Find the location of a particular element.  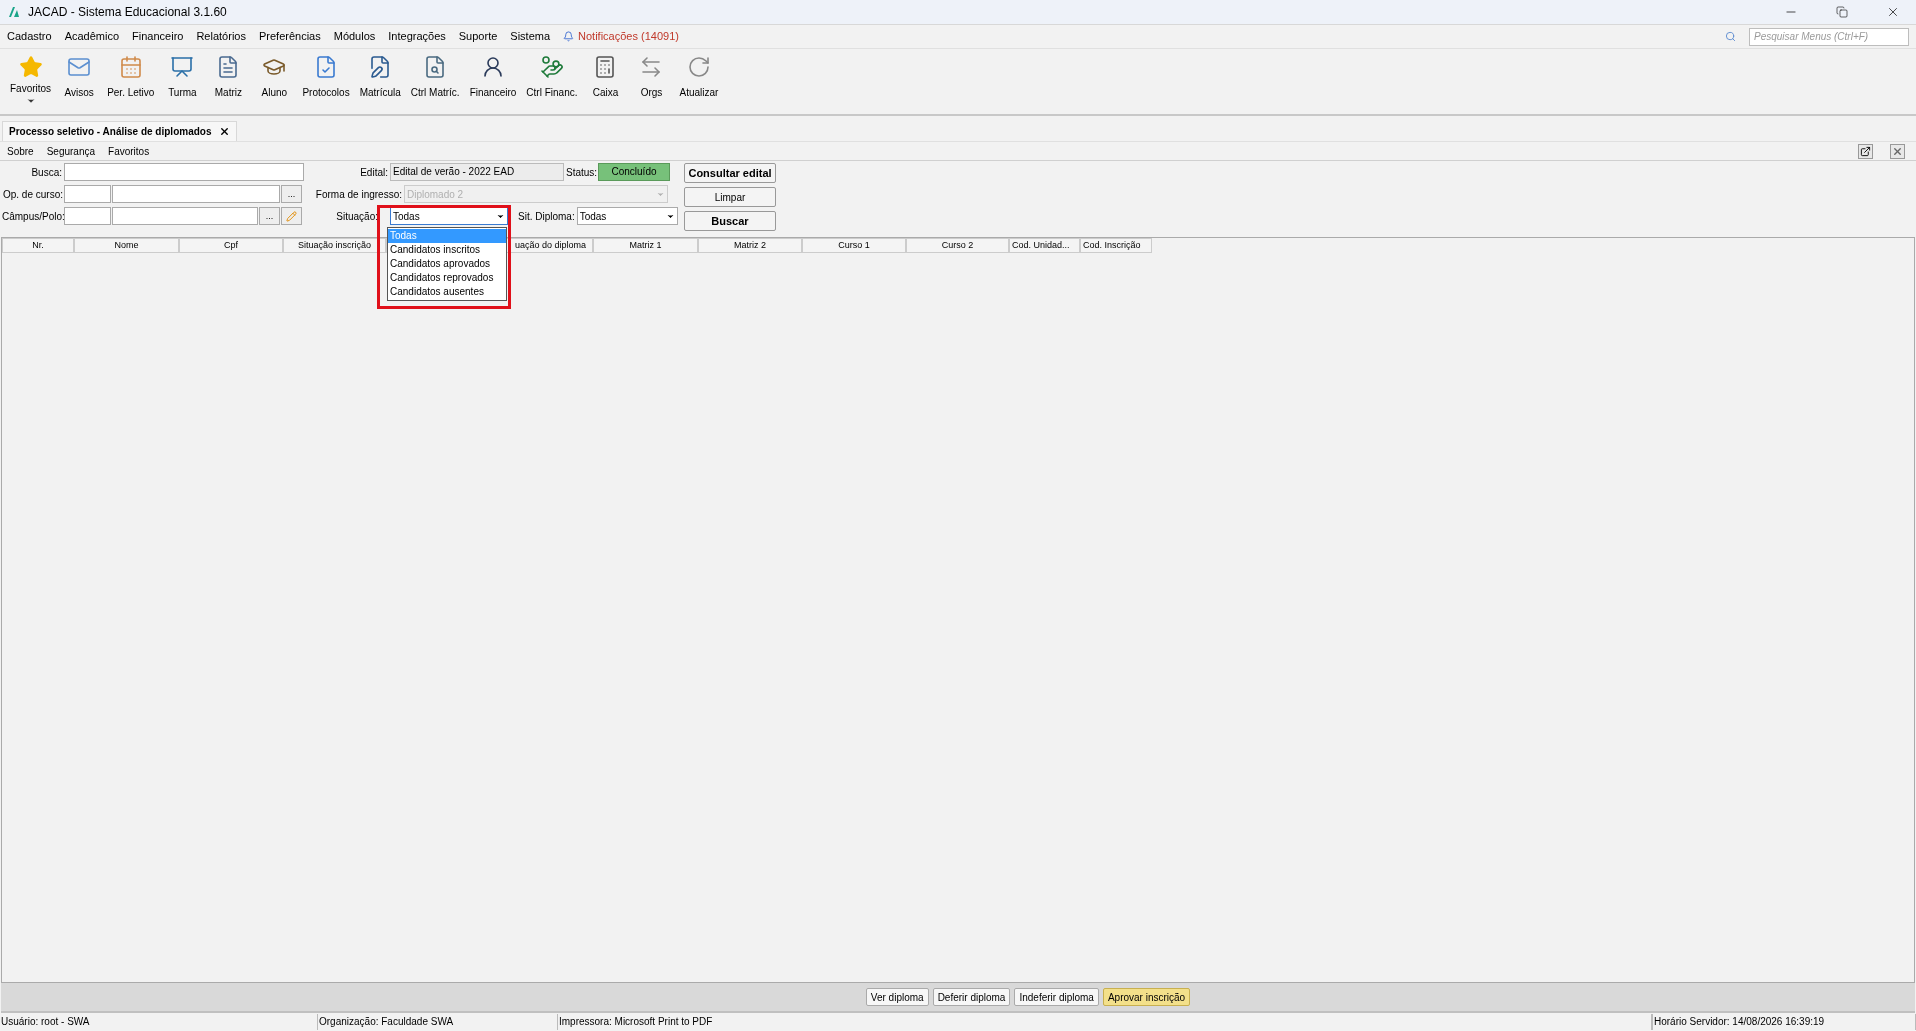

status-bar-field: Usuário: root - SWA is located at coordinates (159, 1022).